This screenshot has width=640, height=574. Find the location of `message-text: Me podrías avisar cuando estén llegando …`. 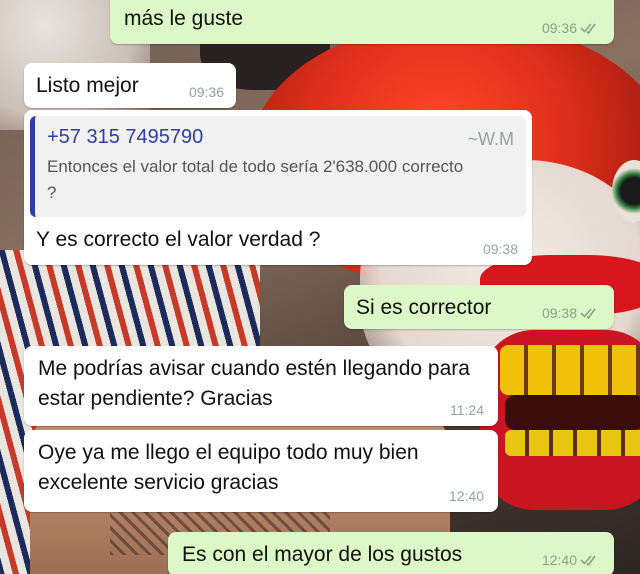

message-text: Me podrías avisar cuando estén llegando … is located at coordinates (254, 384).